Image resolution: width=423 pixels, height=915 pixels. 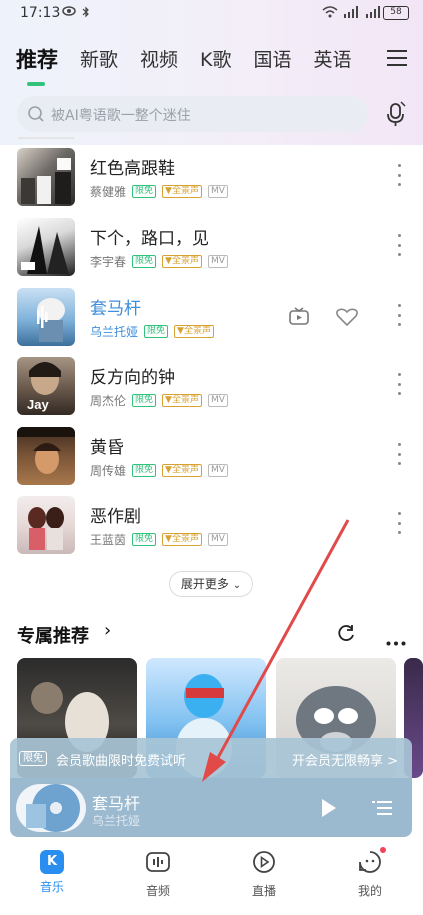 What do you see at coordinates (369, 891) in the screenshot?
I see `nav-label: 我的` at bounding box center [369, 891].